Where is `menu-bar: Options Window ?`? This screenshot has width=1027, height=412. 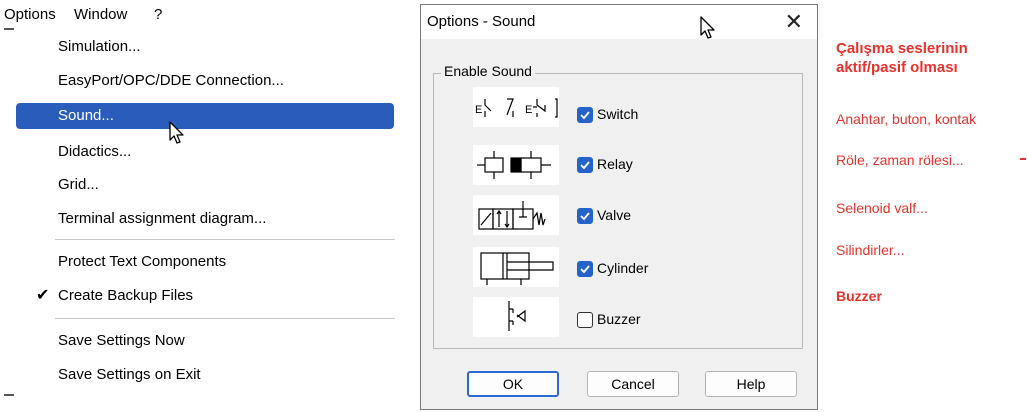 menu-bar: Options Window ? is located at coordinates (202, 13).